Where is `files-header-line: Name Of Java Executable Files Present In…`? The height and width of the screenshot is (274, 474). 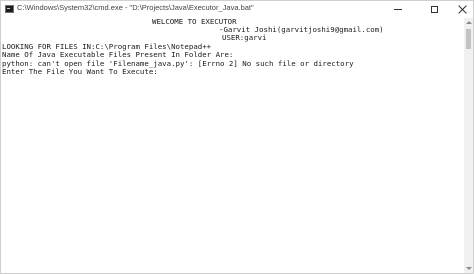 files-header-line: Name Of Java Executable Files Present In… is located at coordinates (118, 54).